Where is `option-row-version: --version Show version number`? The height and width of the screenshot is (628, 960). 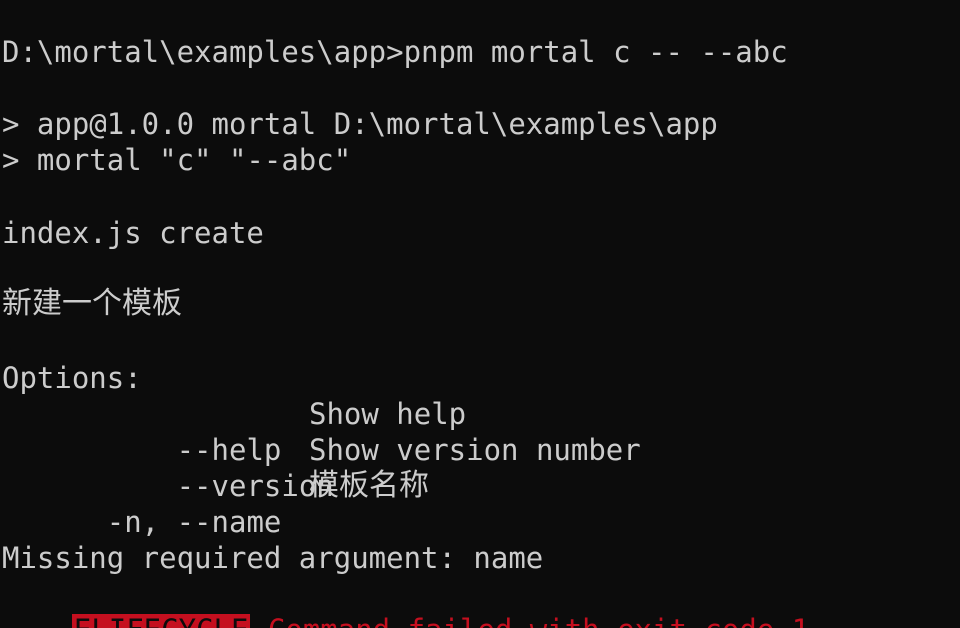
option-row-version: --version Show version number is located at coordinates (321, 467).